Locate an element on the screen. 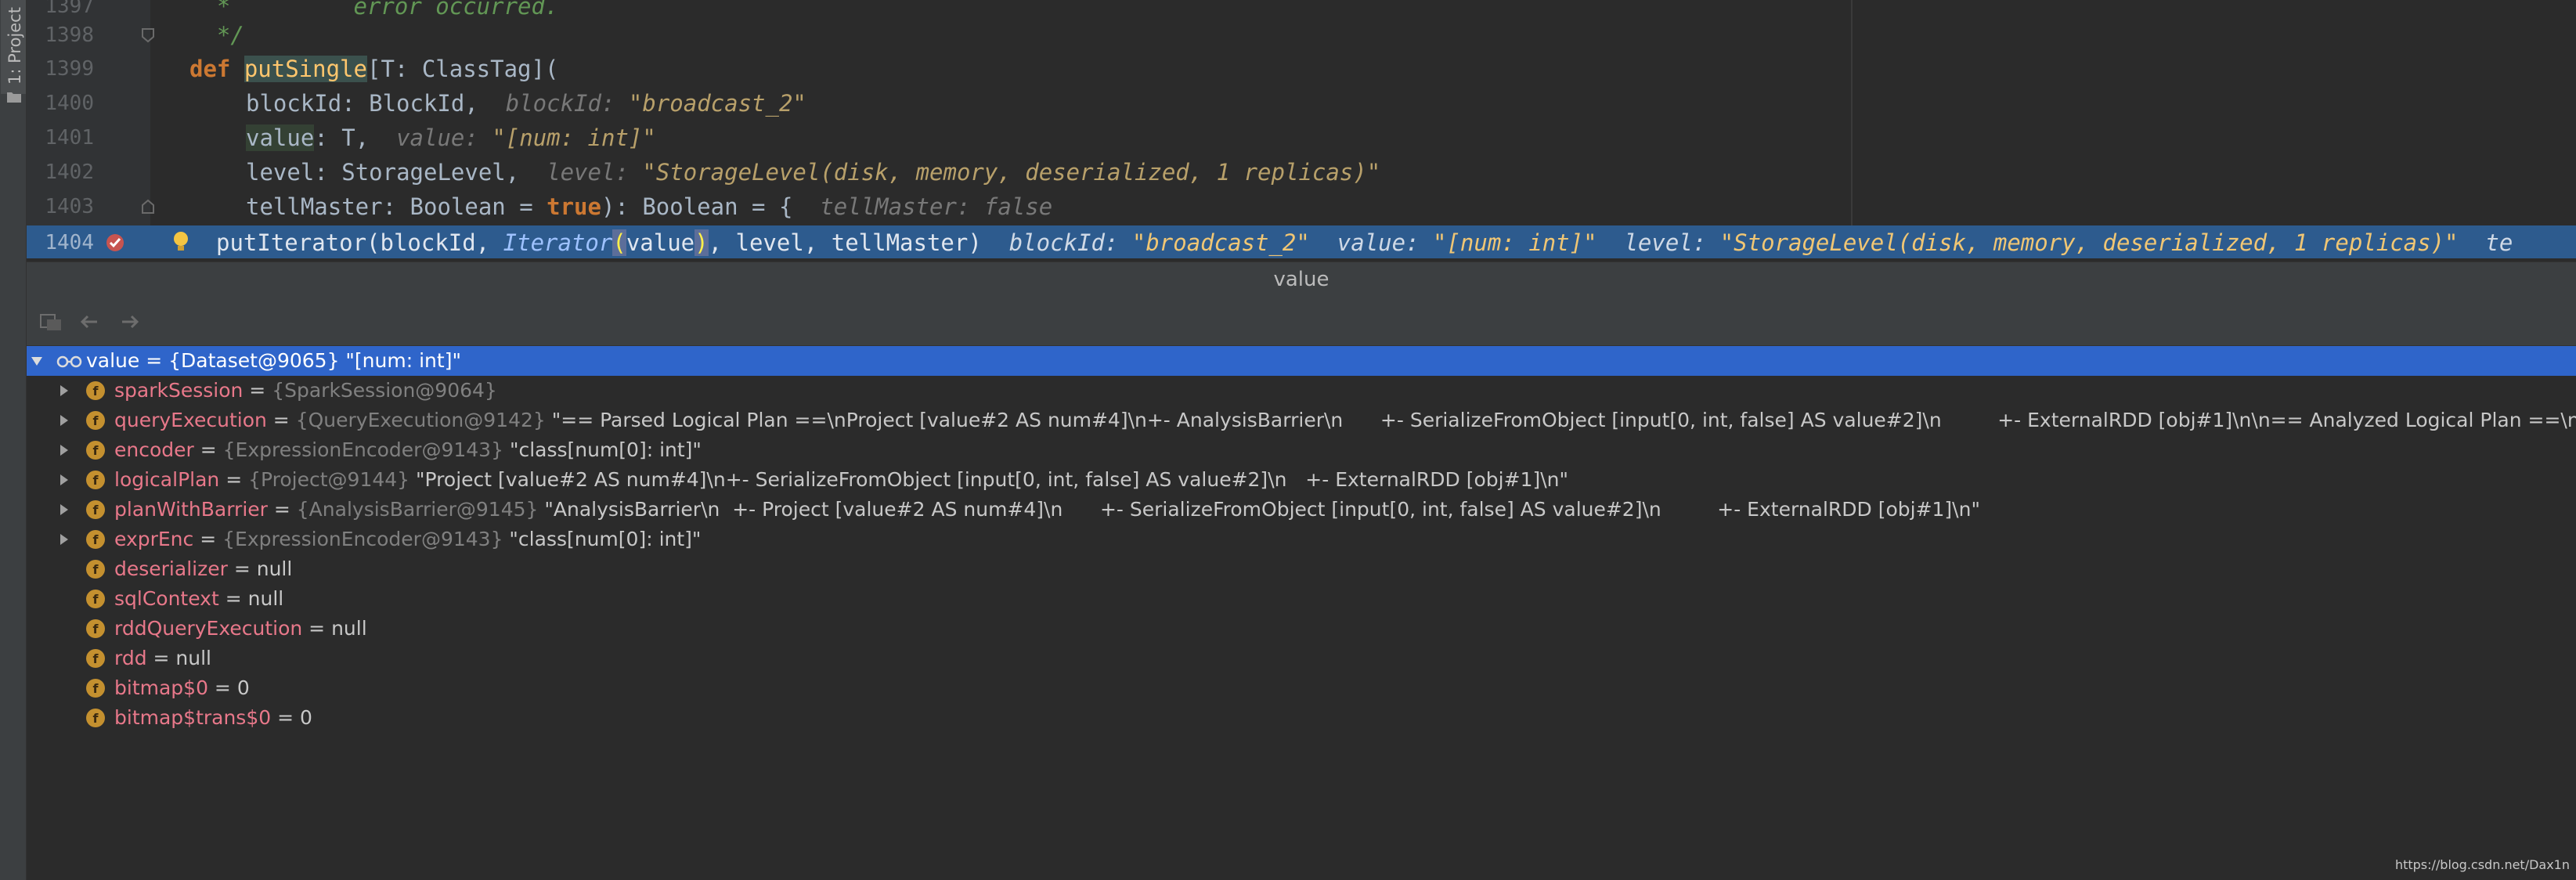  variable-row: f deserializer = null is located at coordinates (1301, 569).